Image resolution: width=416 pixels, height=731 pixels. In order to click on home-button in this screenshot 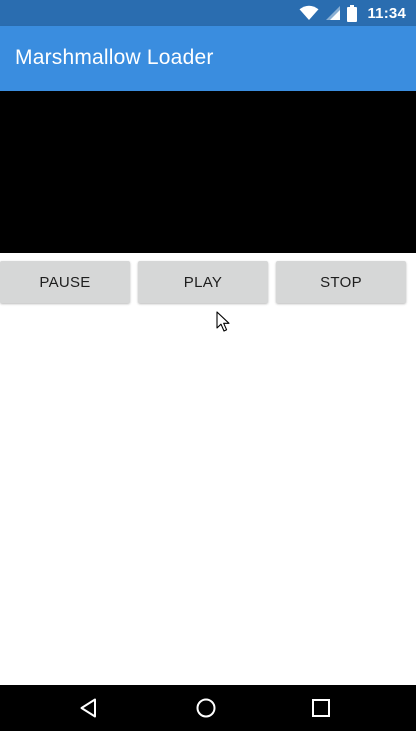, I will do `click(206, 708)`.